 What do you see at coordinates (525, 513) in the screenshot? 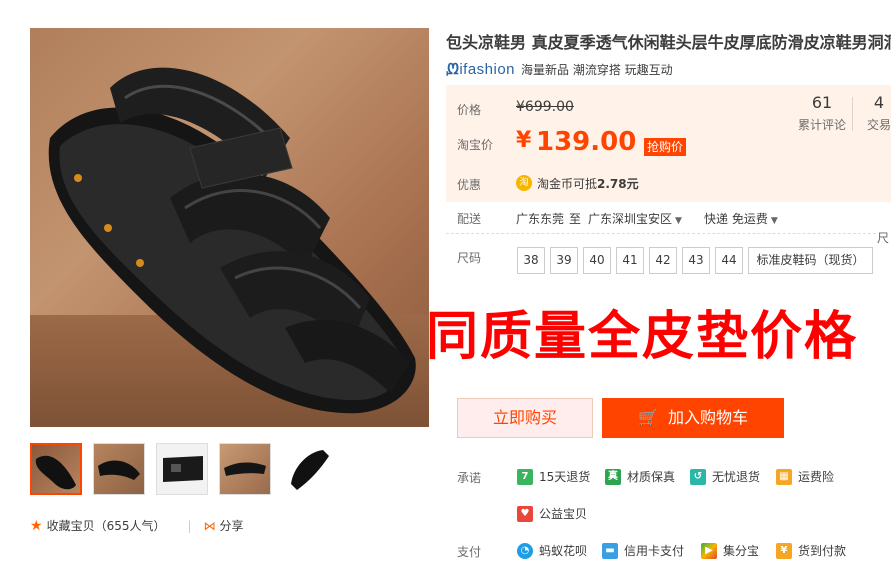
I see `charity-heart-icon: ♥` at bounding box center [525, 513].